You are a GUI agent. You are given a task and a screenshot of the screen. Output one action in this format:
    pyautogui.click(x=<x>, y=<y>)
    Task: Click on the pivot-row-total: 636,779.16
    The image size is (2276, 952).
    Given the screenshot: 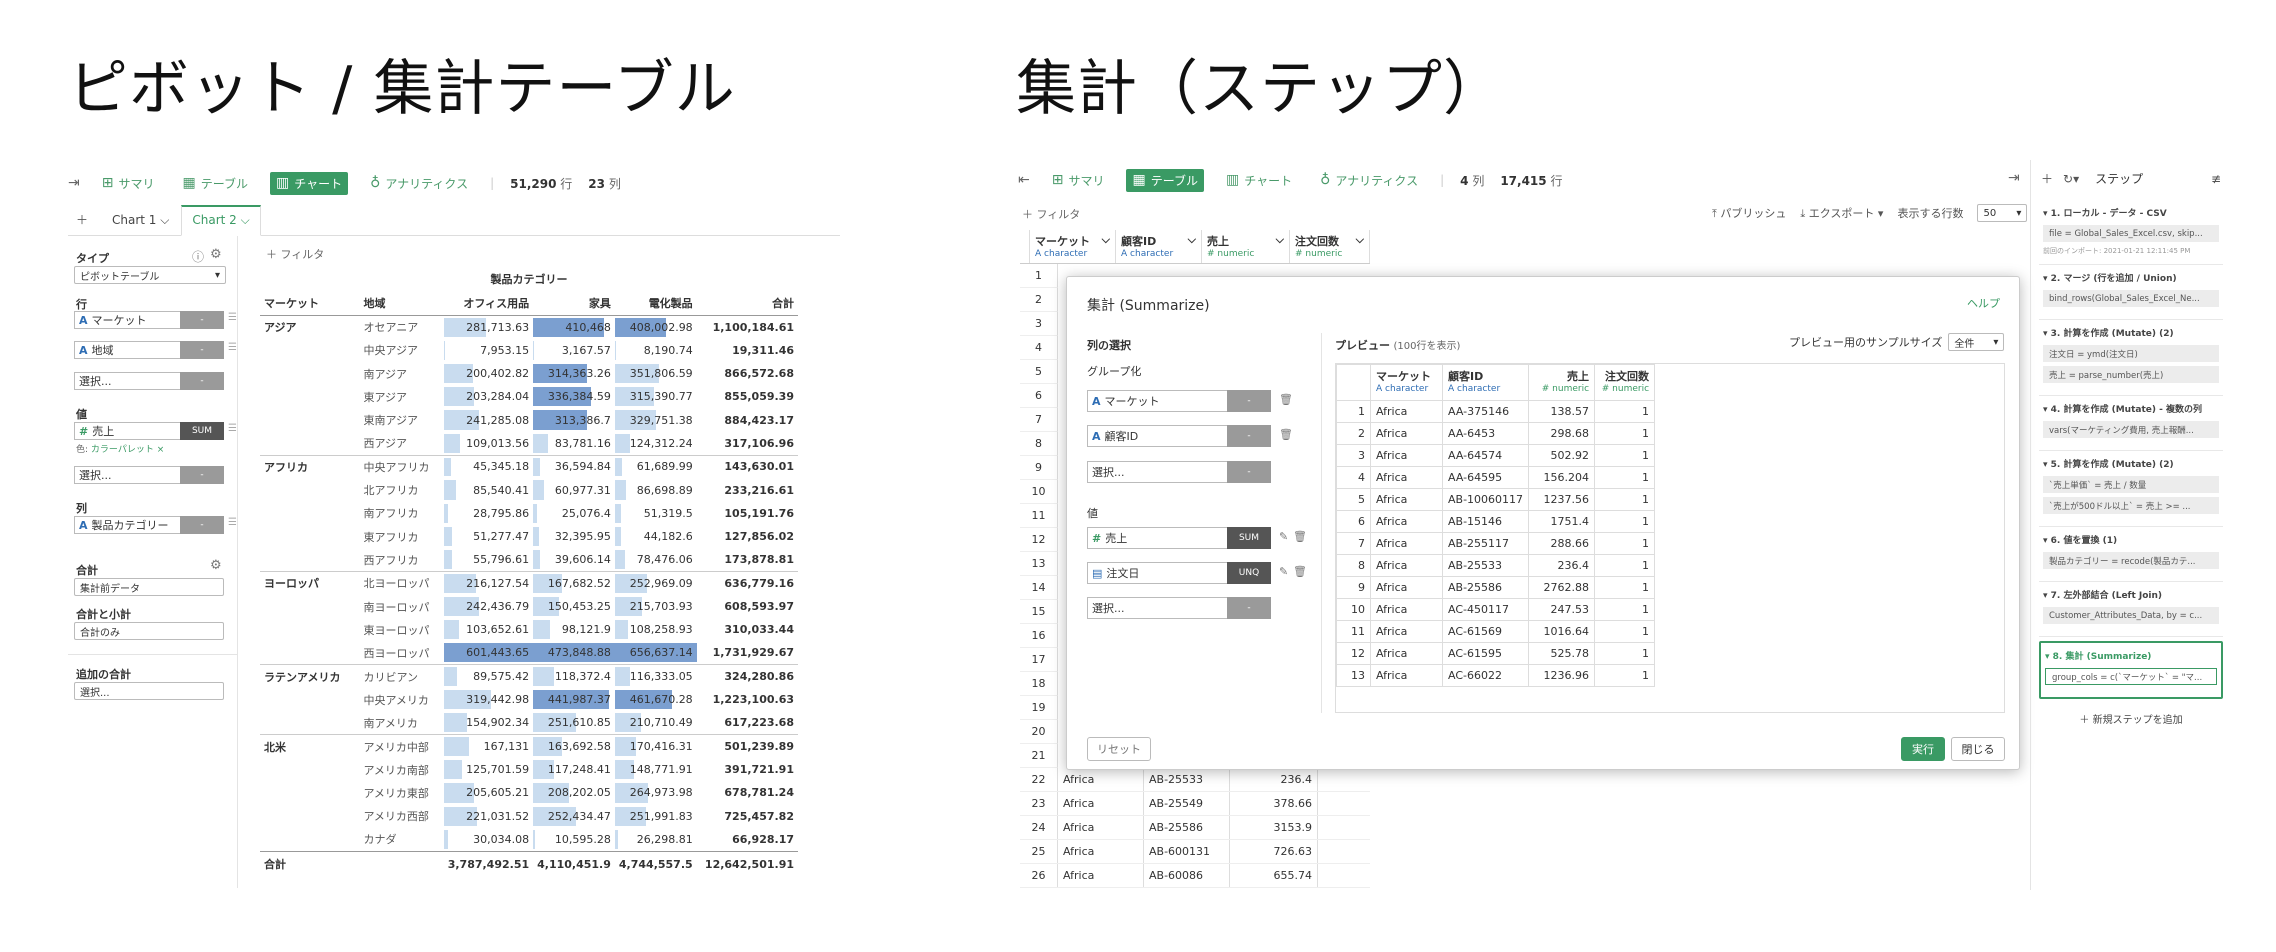 What is the action you would take?
    pyautogui.click(x=759, y=583)
    